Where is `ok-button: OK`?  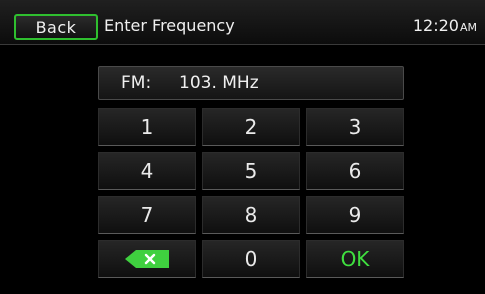 ok-button: OK is located at coordinates (355, 259).